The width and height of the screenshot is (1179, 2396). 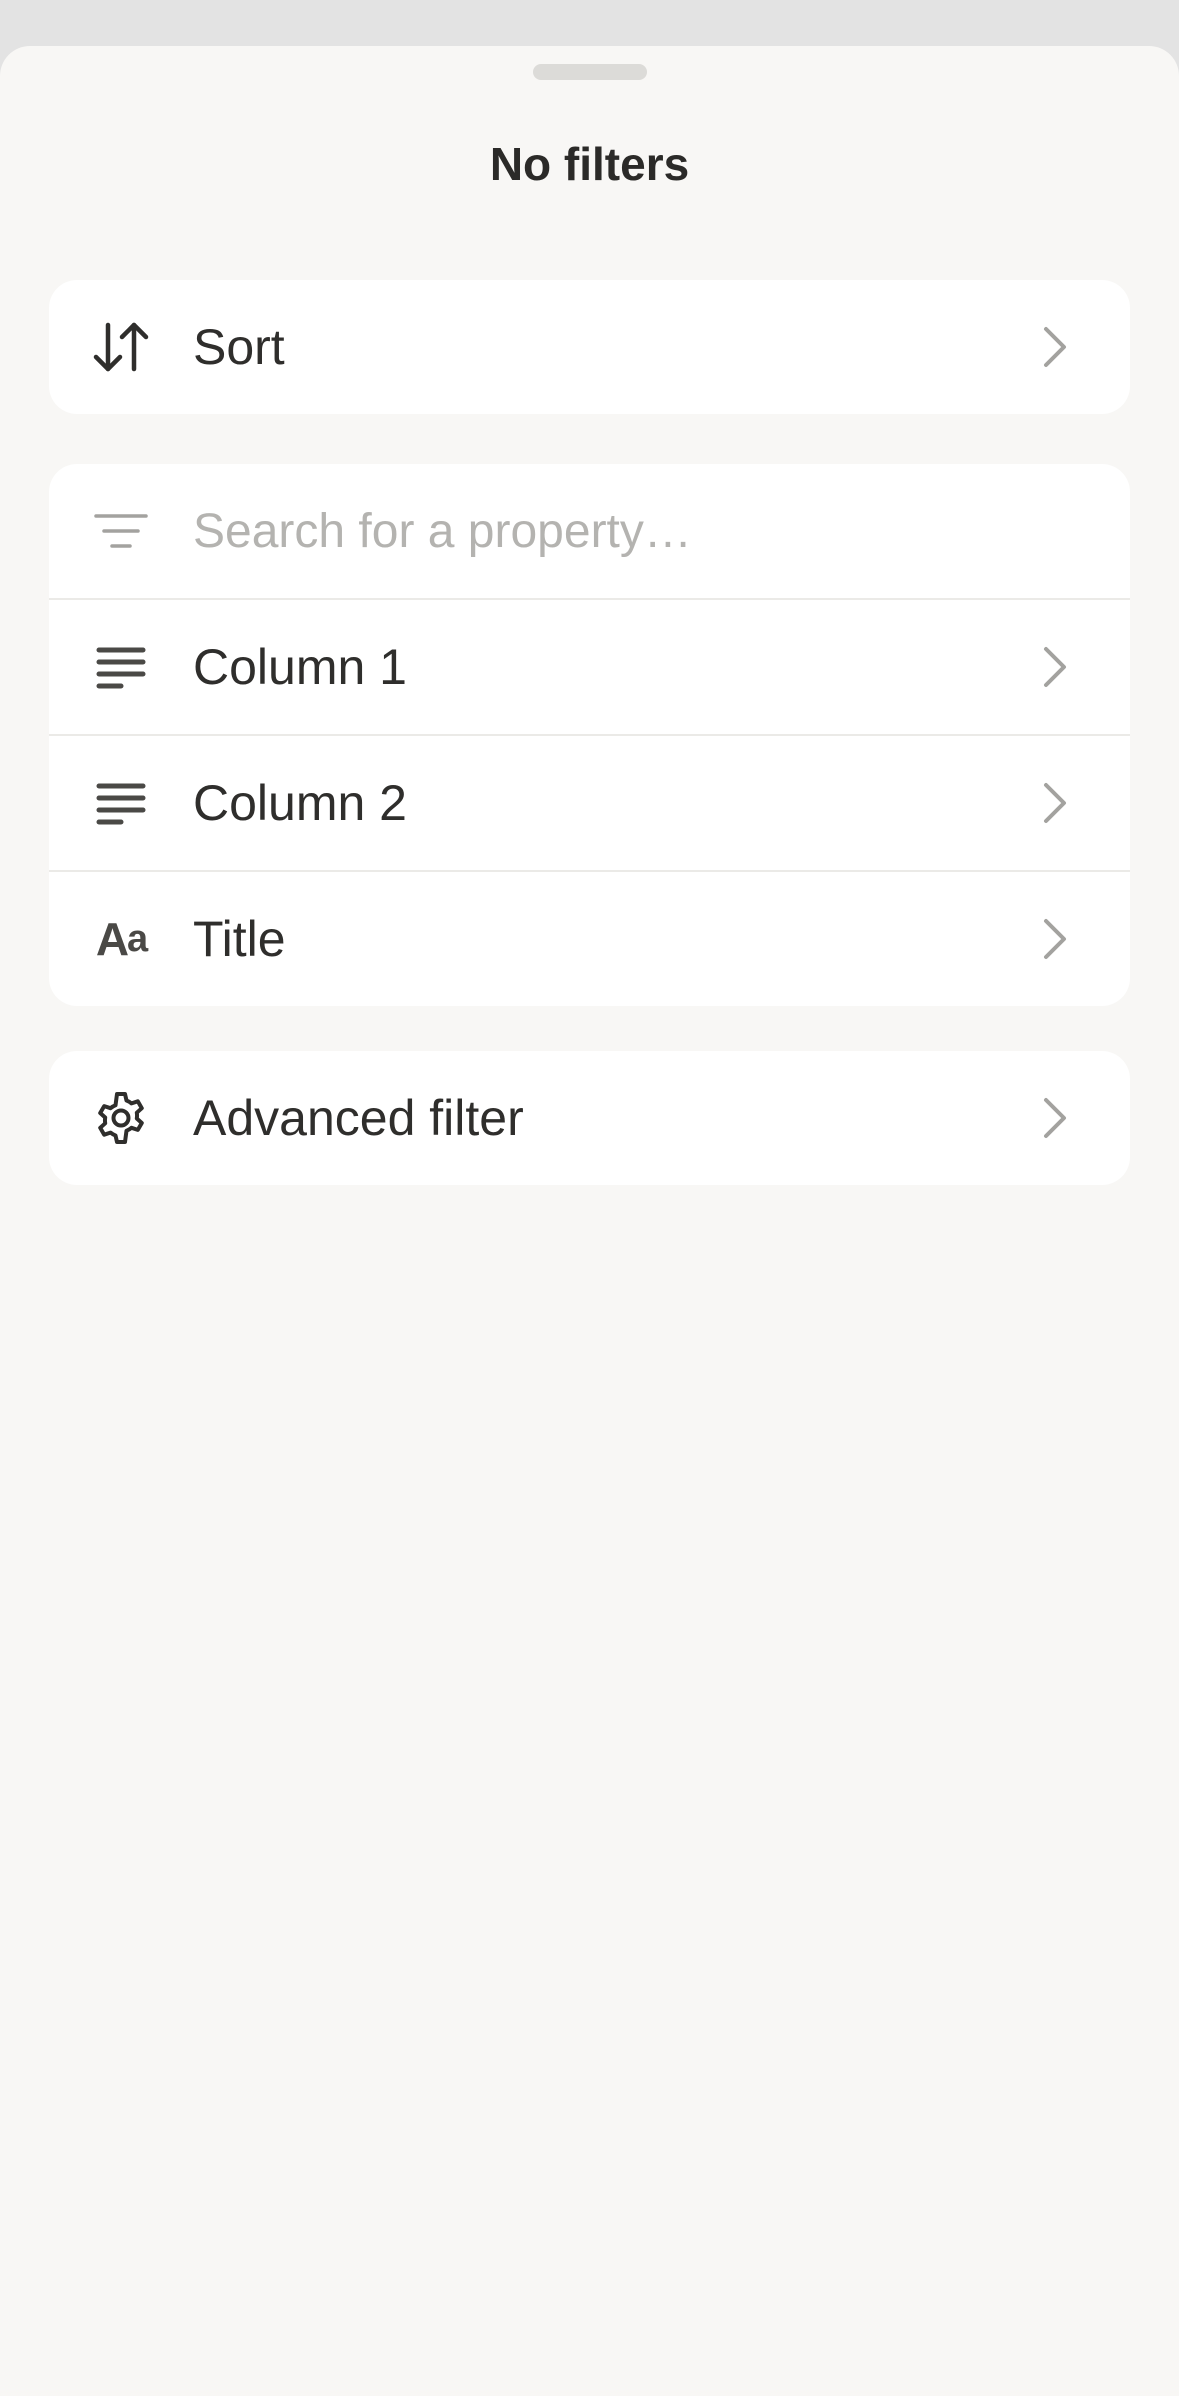 What do you see at coordinates (239, 939) in the screenshot?
I see `property-label: Title` at bounding box center [239, 939].